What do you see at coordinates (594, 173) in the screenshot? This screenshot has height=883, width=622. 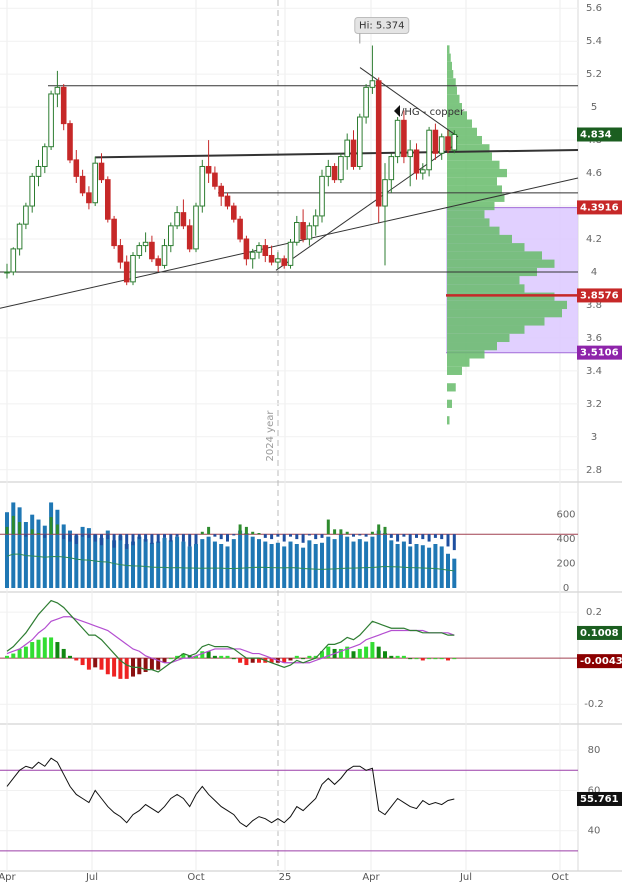 I see `price-tick-label: 4.6` at bounding box center [594, 173].